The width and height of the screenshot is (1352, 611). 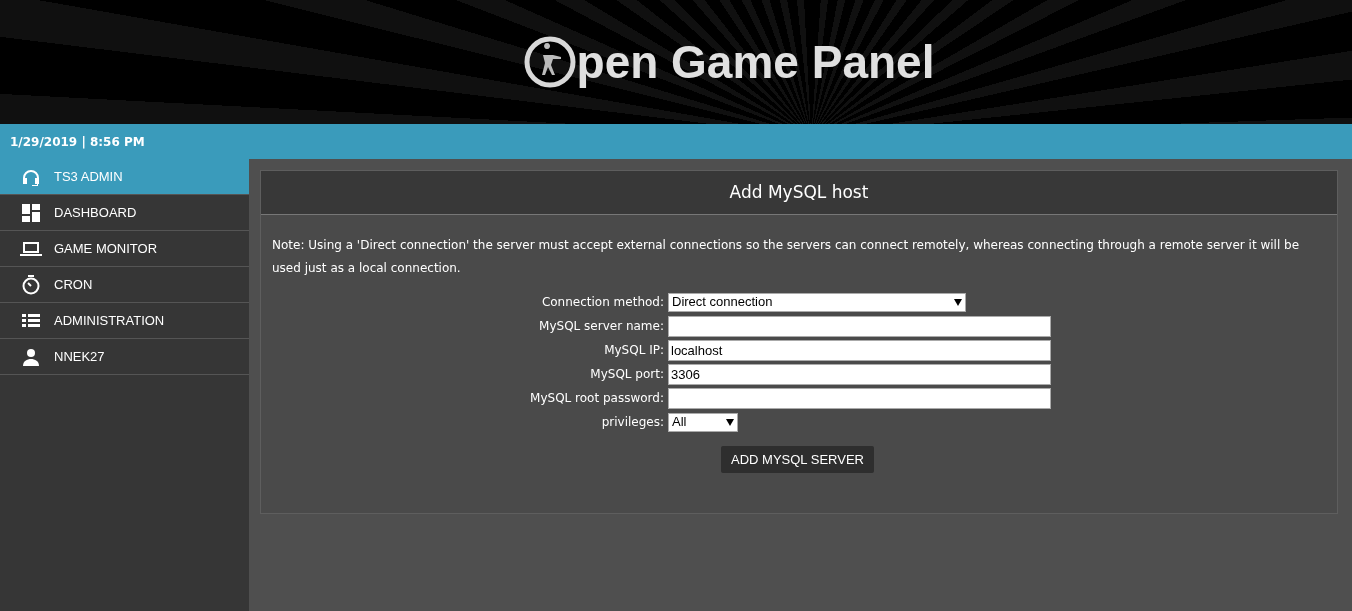 What do you see at coordinates (31, 212) in the screenshot?
I see `dashboard-icon` at bounding box center [31, 212].